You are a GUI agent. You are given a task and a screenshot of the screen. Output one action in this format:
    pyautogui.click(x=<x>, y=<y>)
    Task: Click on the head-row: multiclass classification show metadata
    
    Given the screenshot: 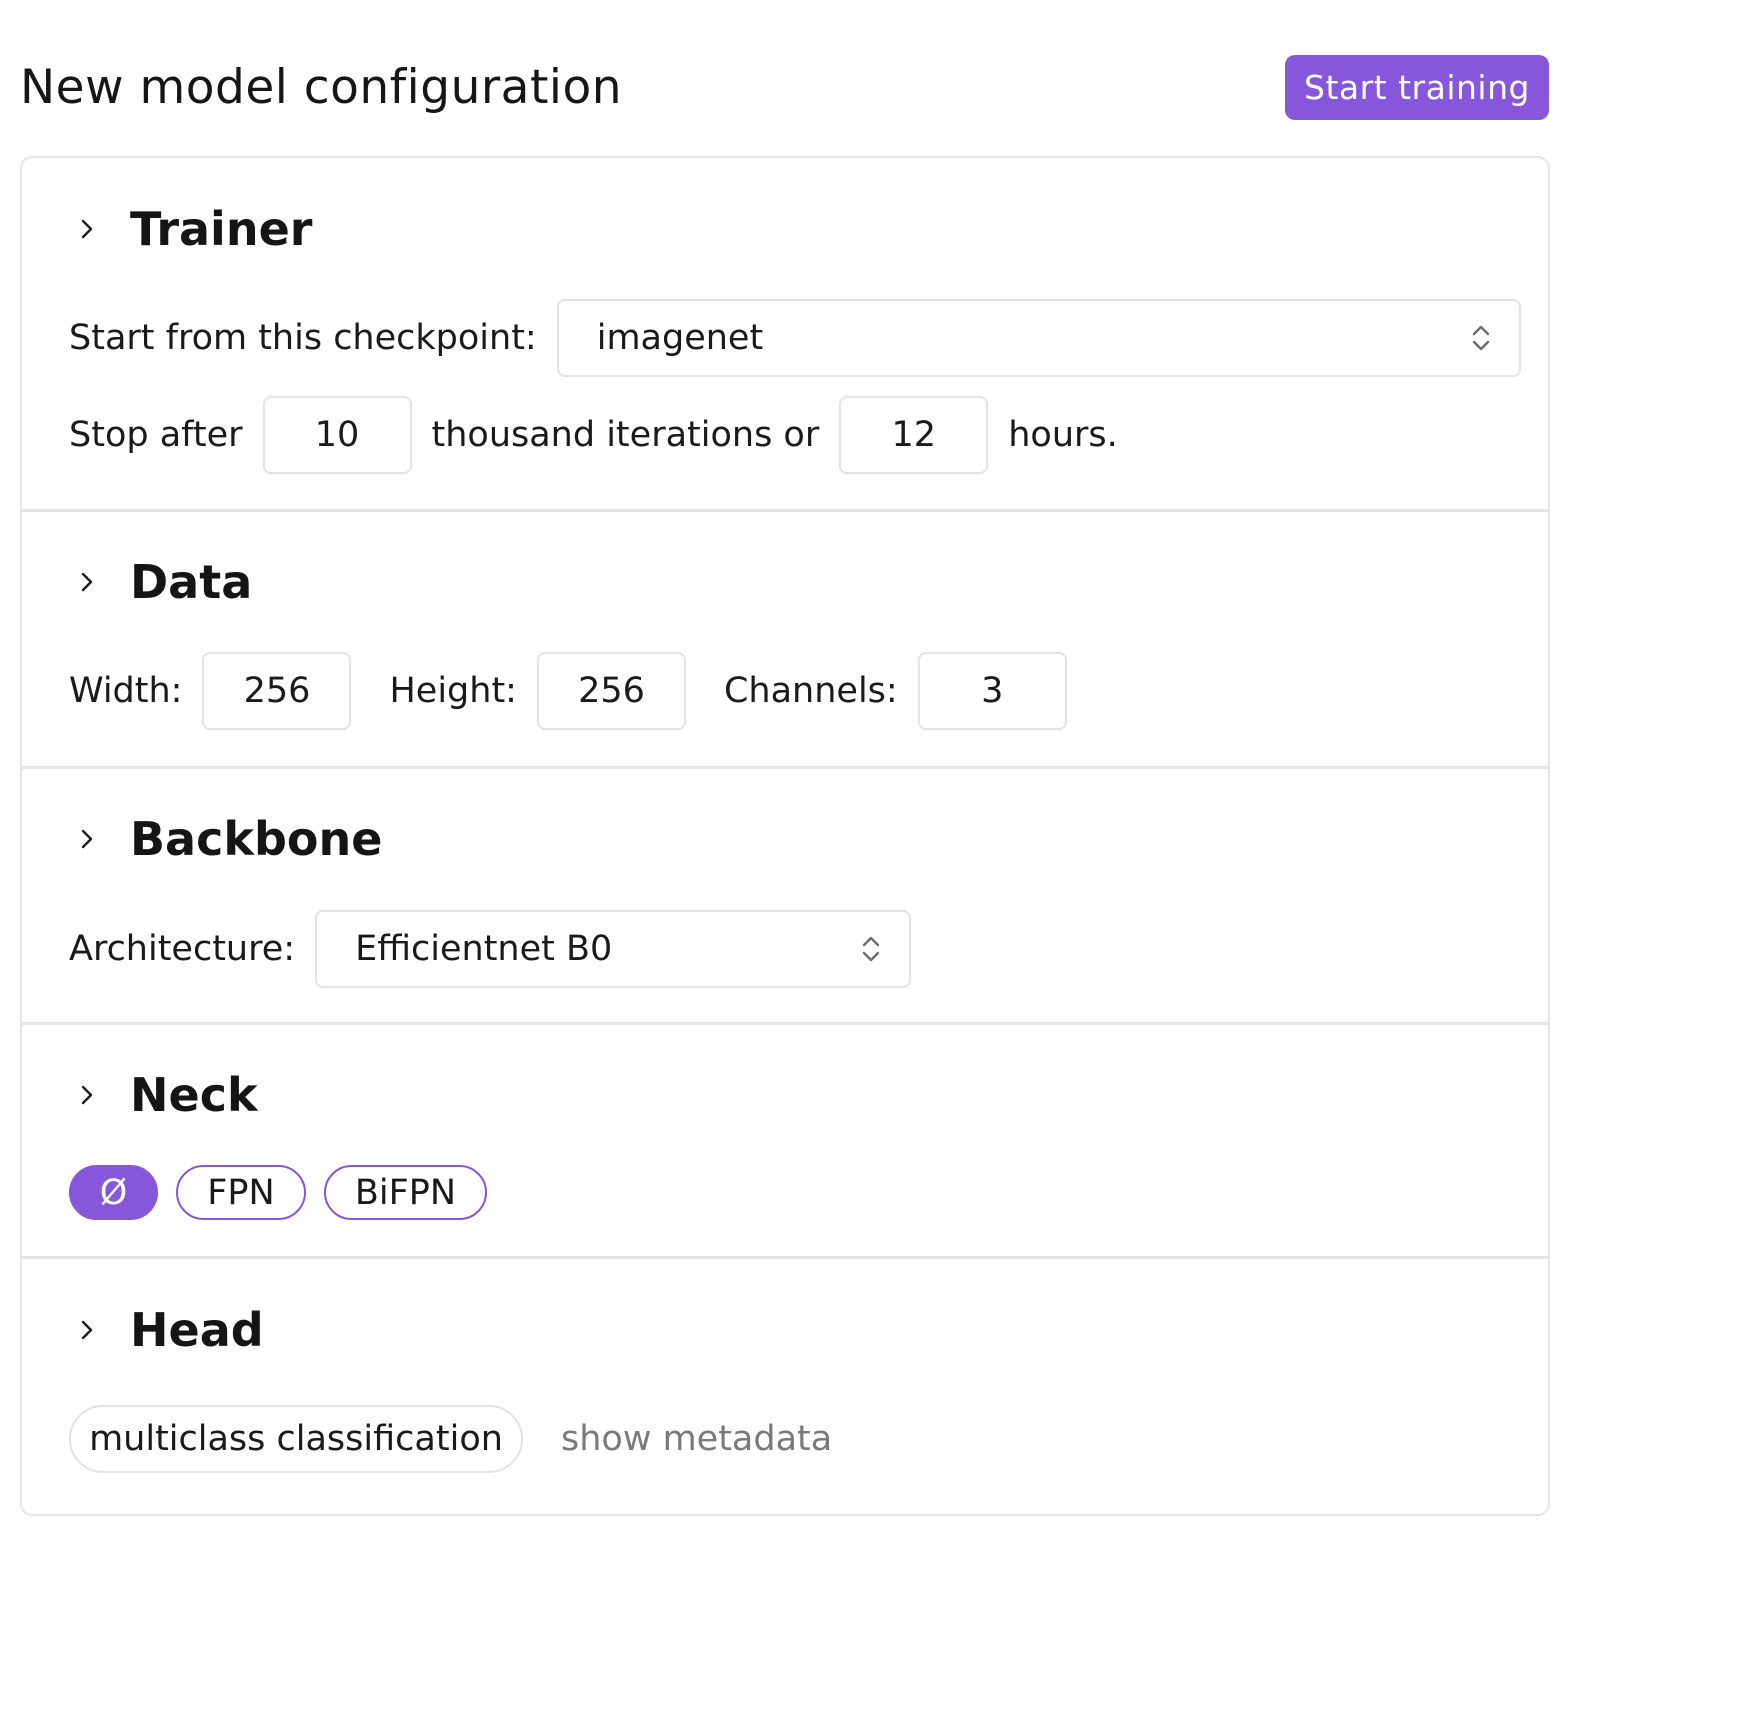 What is the action you would take?
    pyautogui.click(x=450, y=1439)
    